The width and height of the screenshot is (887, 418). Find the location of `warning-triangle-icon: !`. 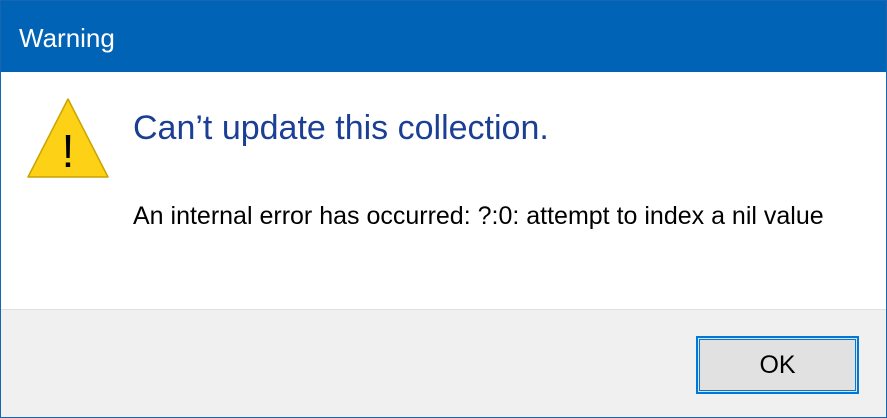

warning-triangle-icon: ! is located at coordinates (68, 138).